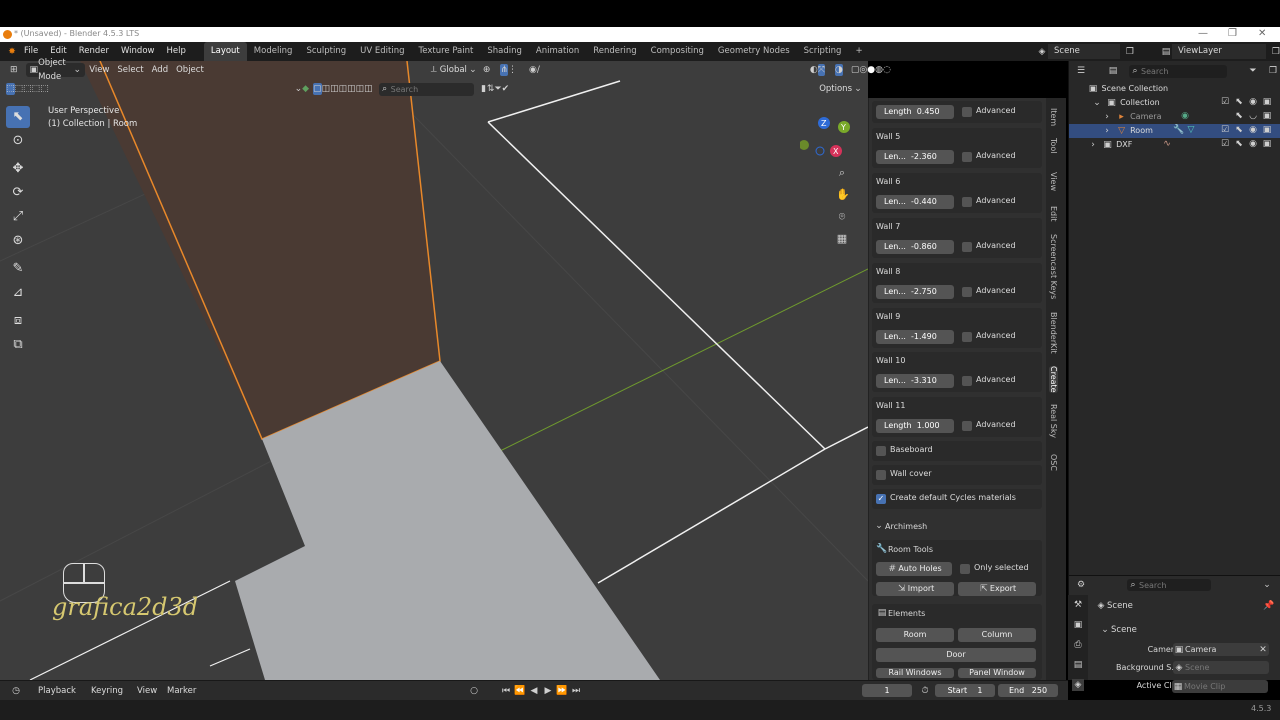 The width and height of the screenshot is (1280, 720). Describe the element at coordinates (904, 549) in the screenshot. I see `room-tools-header: 🔧 Room Tools` at that location.